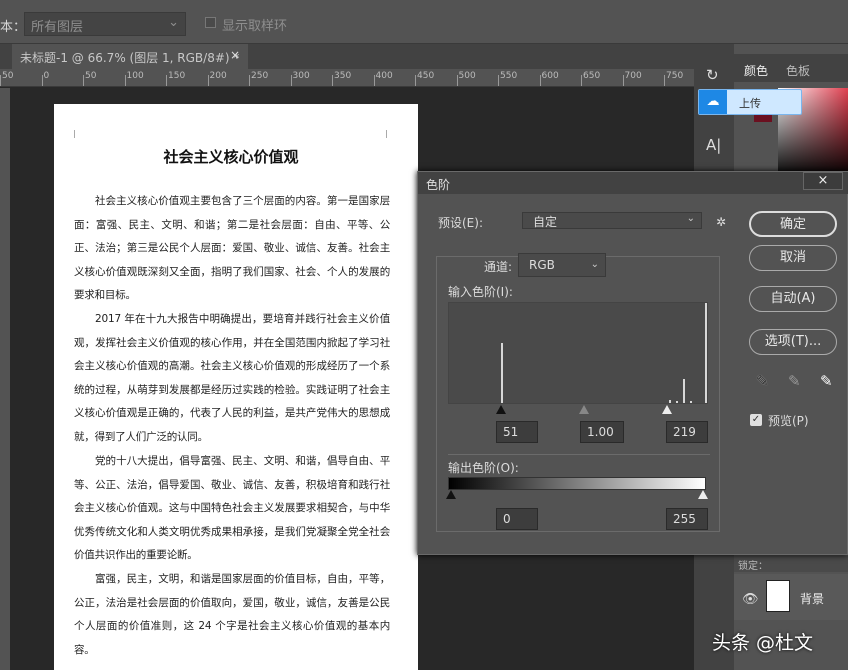 The image size is (848, 670). What do you see at coordinates (177, 76) in the screenshot?
I see `ruler-tick-label: 150` at bounding box center [177, 76].